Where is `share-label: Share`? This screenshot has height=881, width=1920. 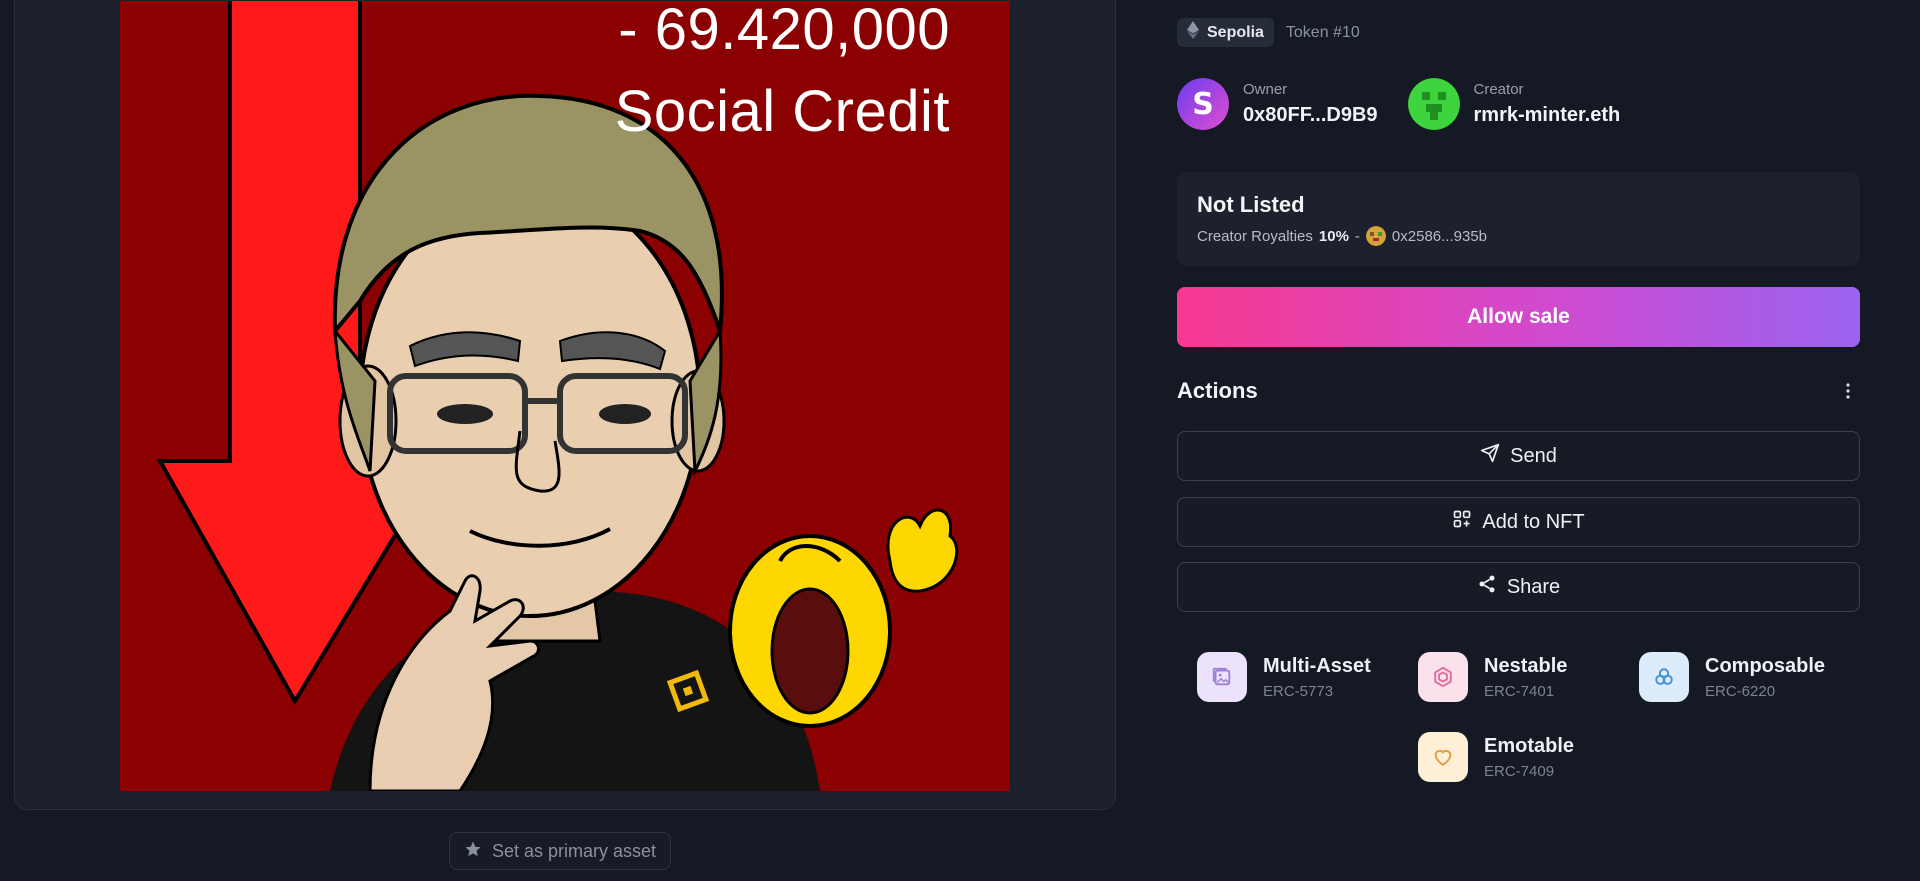 share-label: Share is located at coordinates (1533, 586).